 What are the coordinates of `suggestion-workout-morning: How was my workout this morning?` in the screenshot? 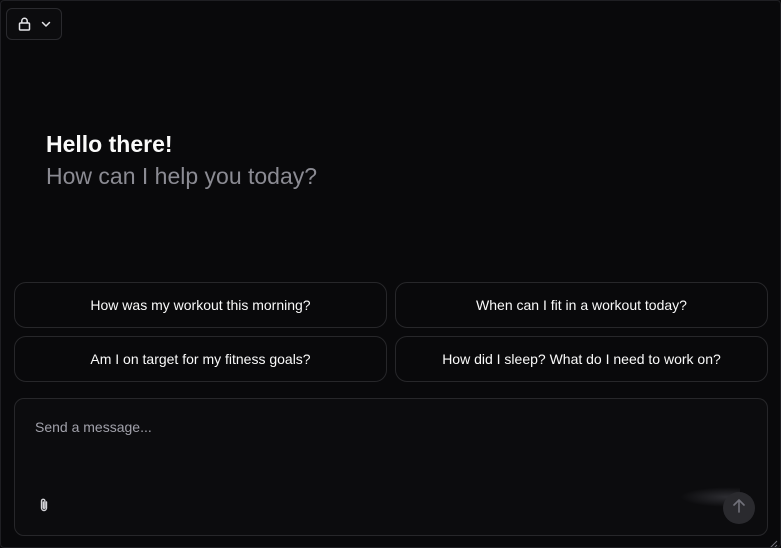 It's located at (200, 305).